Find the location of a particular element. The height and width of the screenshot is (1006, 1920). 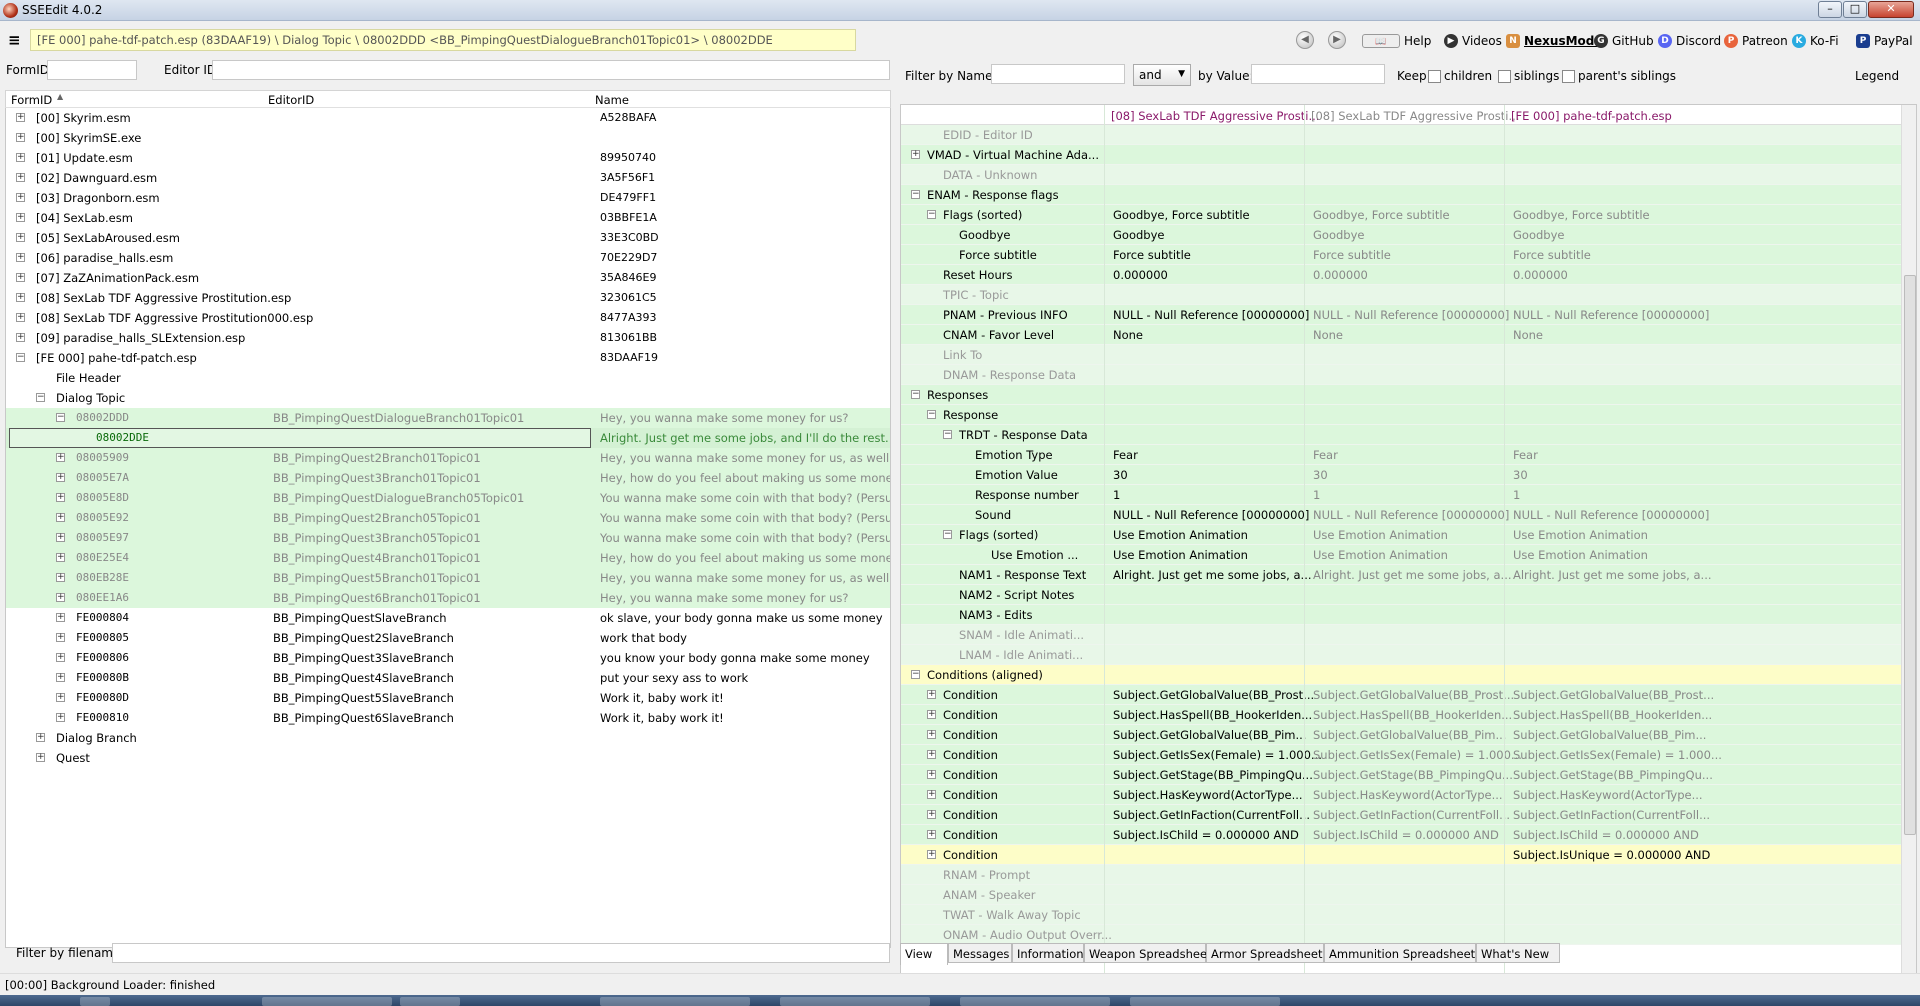

record-row: TPIC - Topic is located at coordinates (1401, 295).